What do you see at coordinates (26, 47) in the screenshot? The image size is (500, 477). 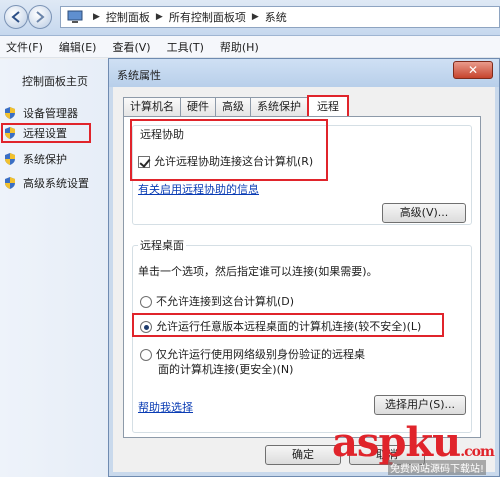 I see `menu-file: 文件(F)` at bounding box center [26, 47].